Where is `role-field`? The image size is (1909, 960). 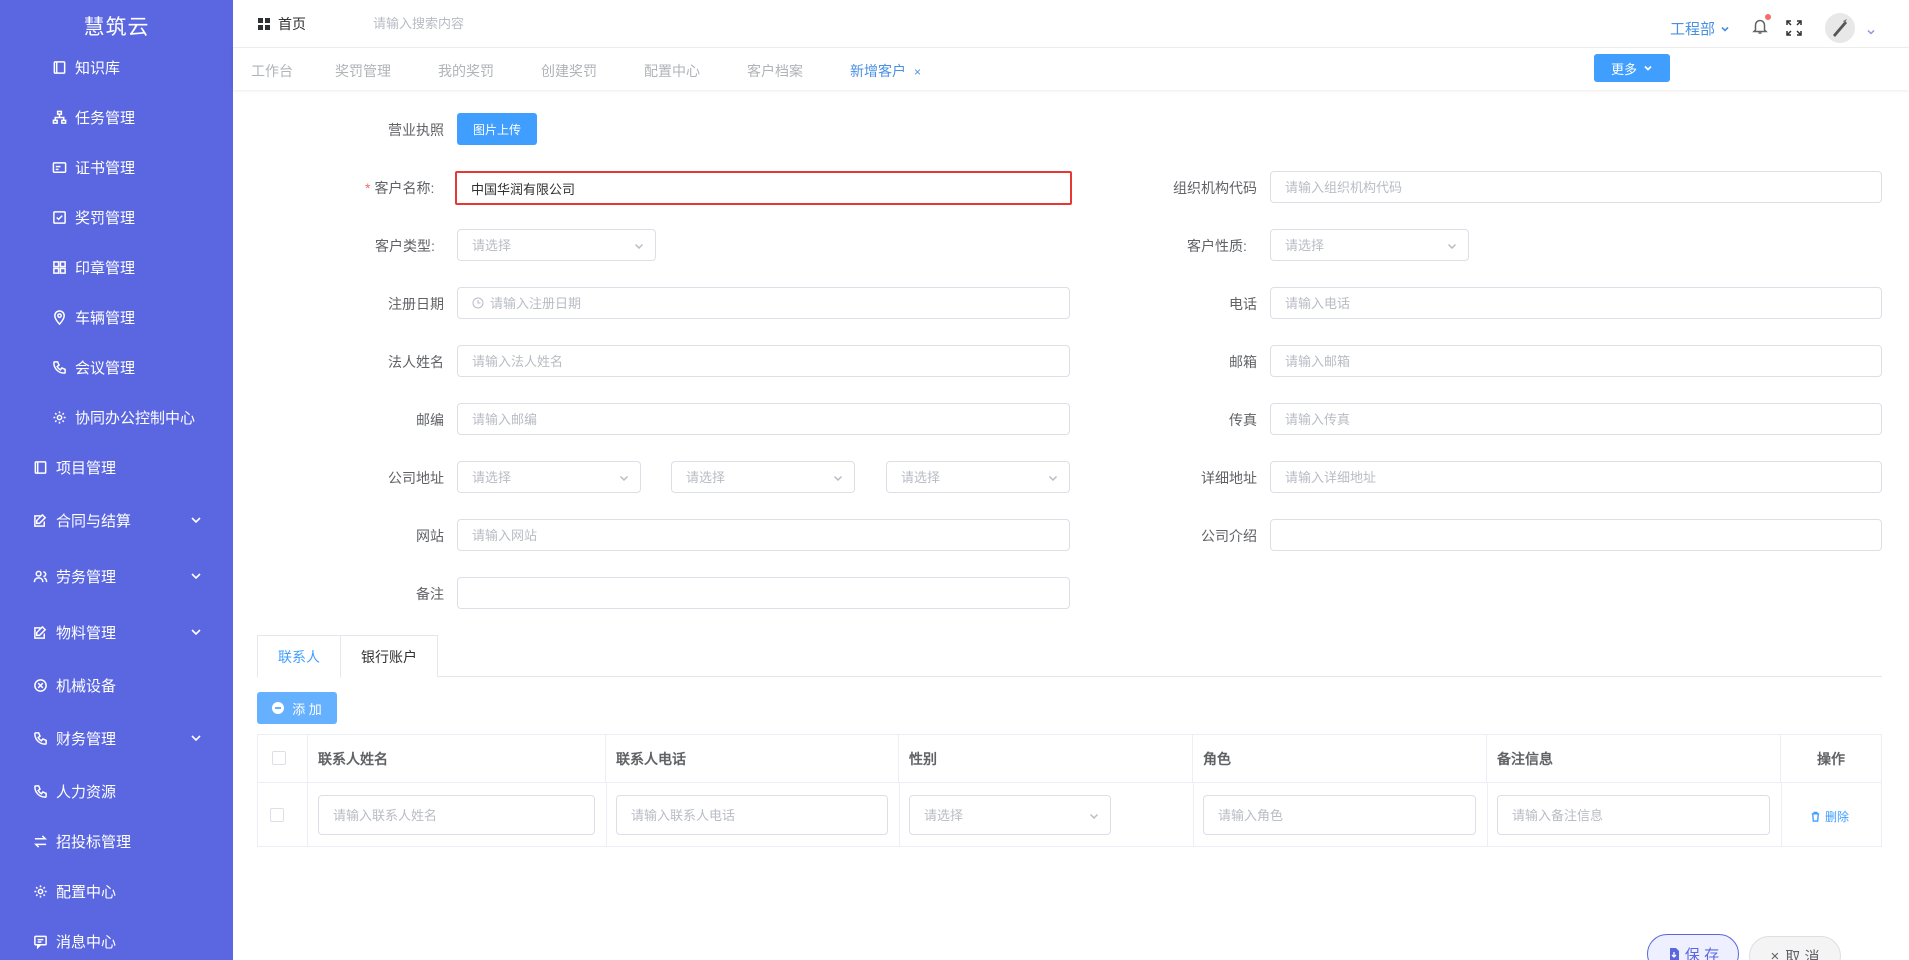
role-field is located at coordinates (1339, 815).